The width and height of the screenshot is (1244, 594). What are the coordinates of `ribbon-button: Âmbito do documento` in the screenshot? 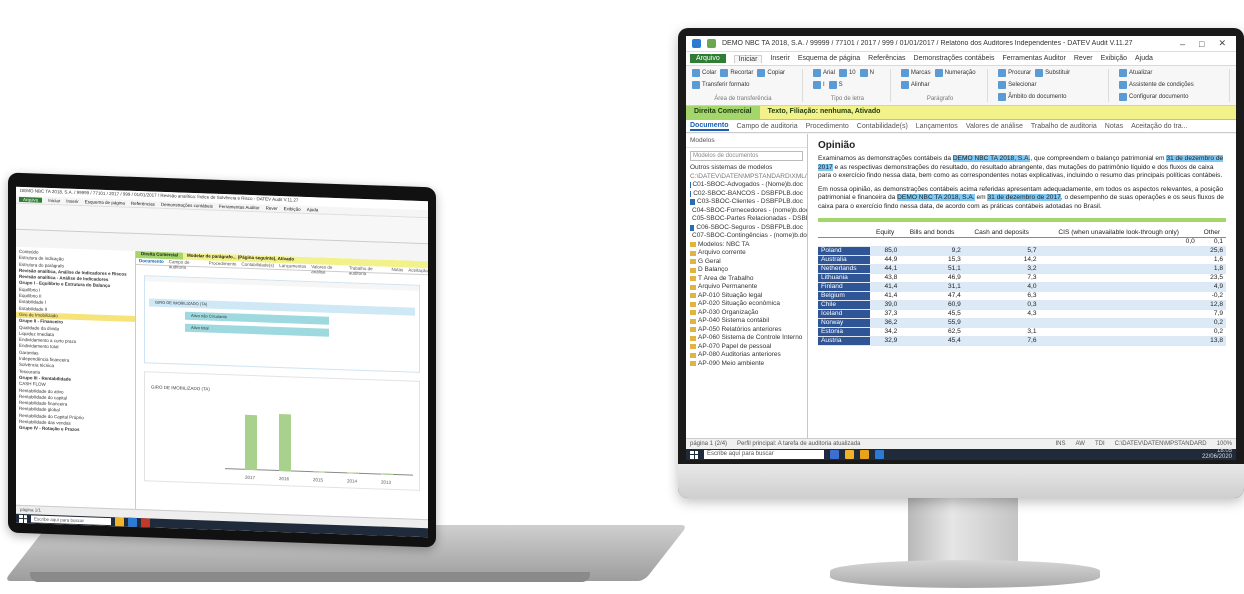 It's located at (1032, 97).